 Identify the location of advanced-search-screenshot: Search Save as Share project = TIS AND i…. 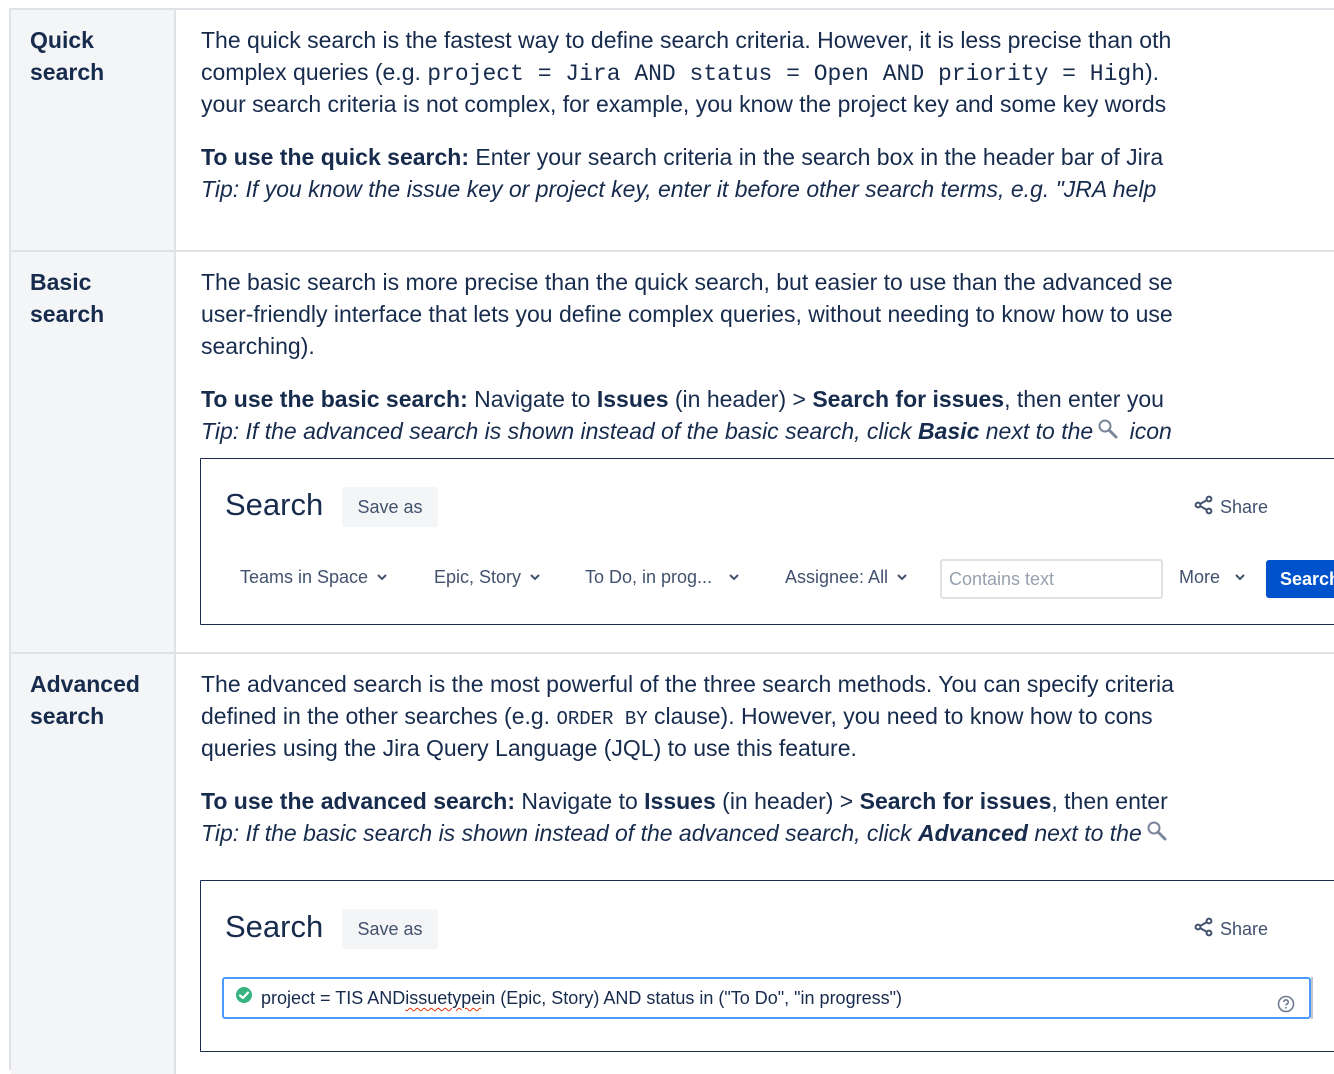
(767, 966).